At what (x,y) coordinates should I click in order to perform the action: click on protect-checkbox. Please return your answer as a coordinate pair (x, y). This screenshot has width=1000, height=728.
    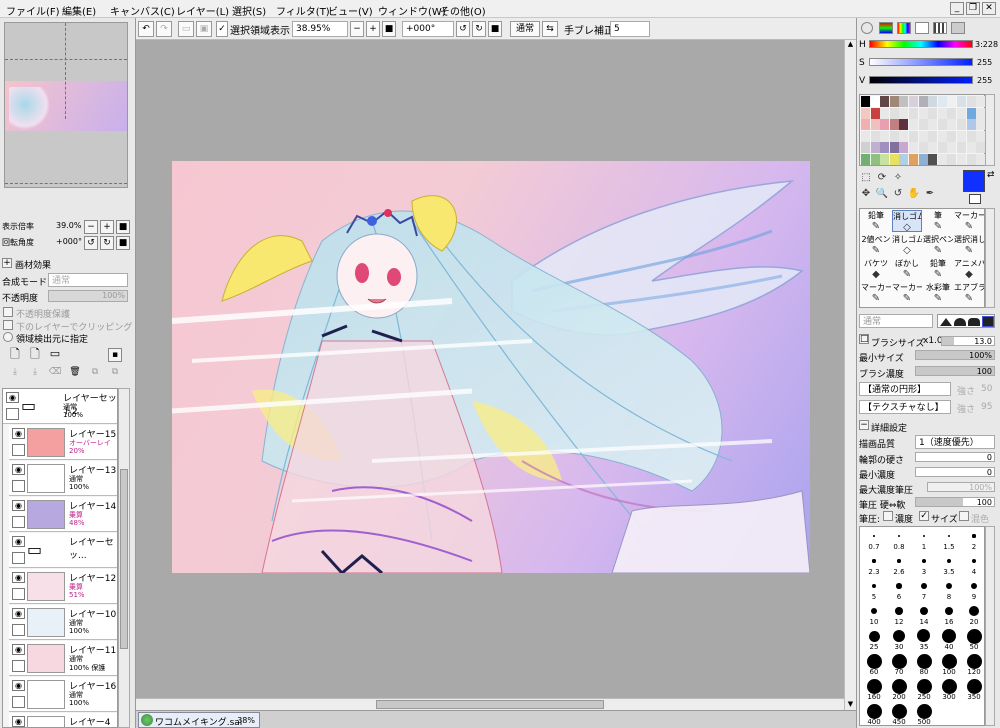
    Looking at the image, I should click on (8, 312).